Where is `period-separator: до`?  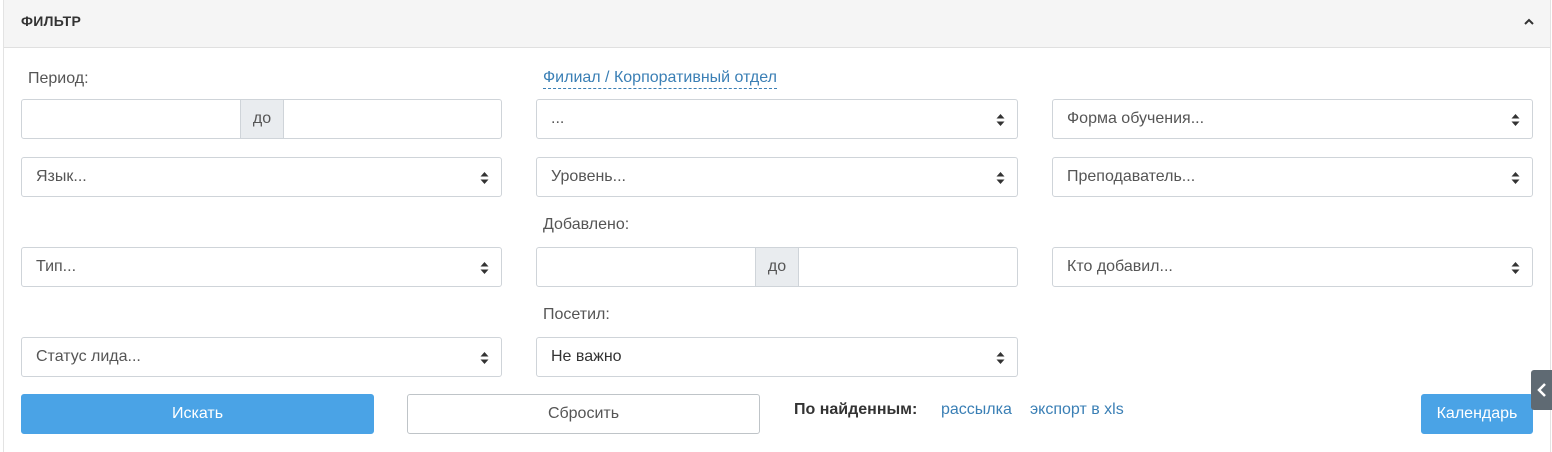 period-separator: до is located at coordinates (262, 119).